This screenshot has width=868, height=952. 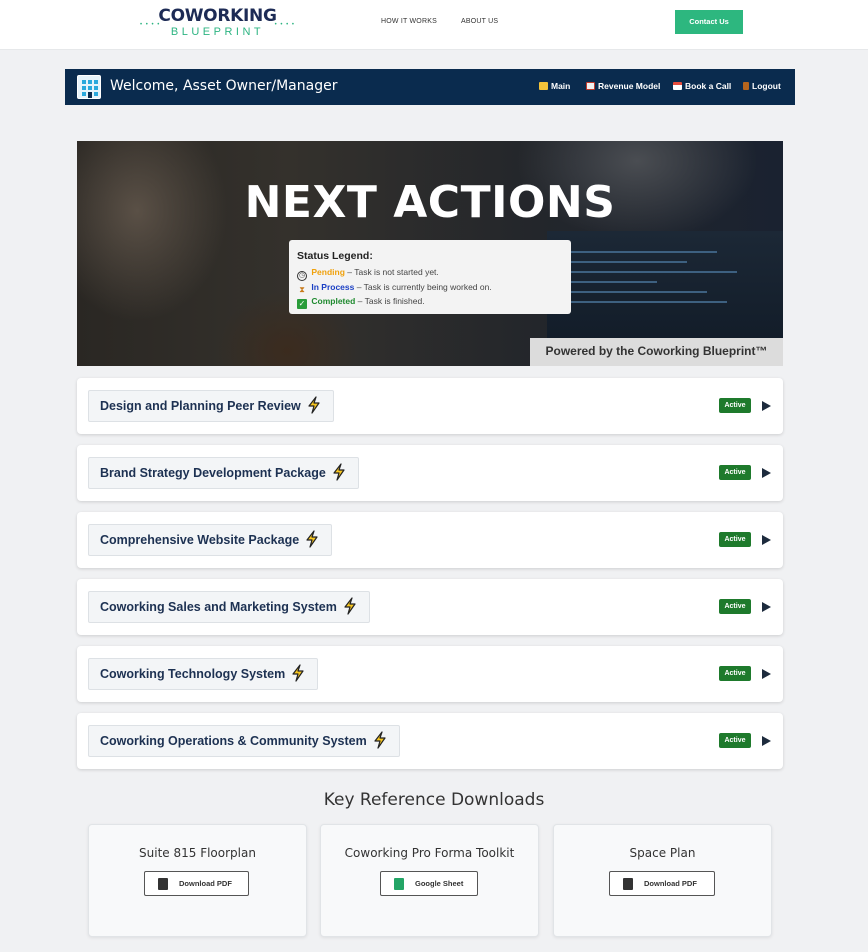 I want to click on action-title: Brand Strategy Development Package, so click(x=213, y=473).